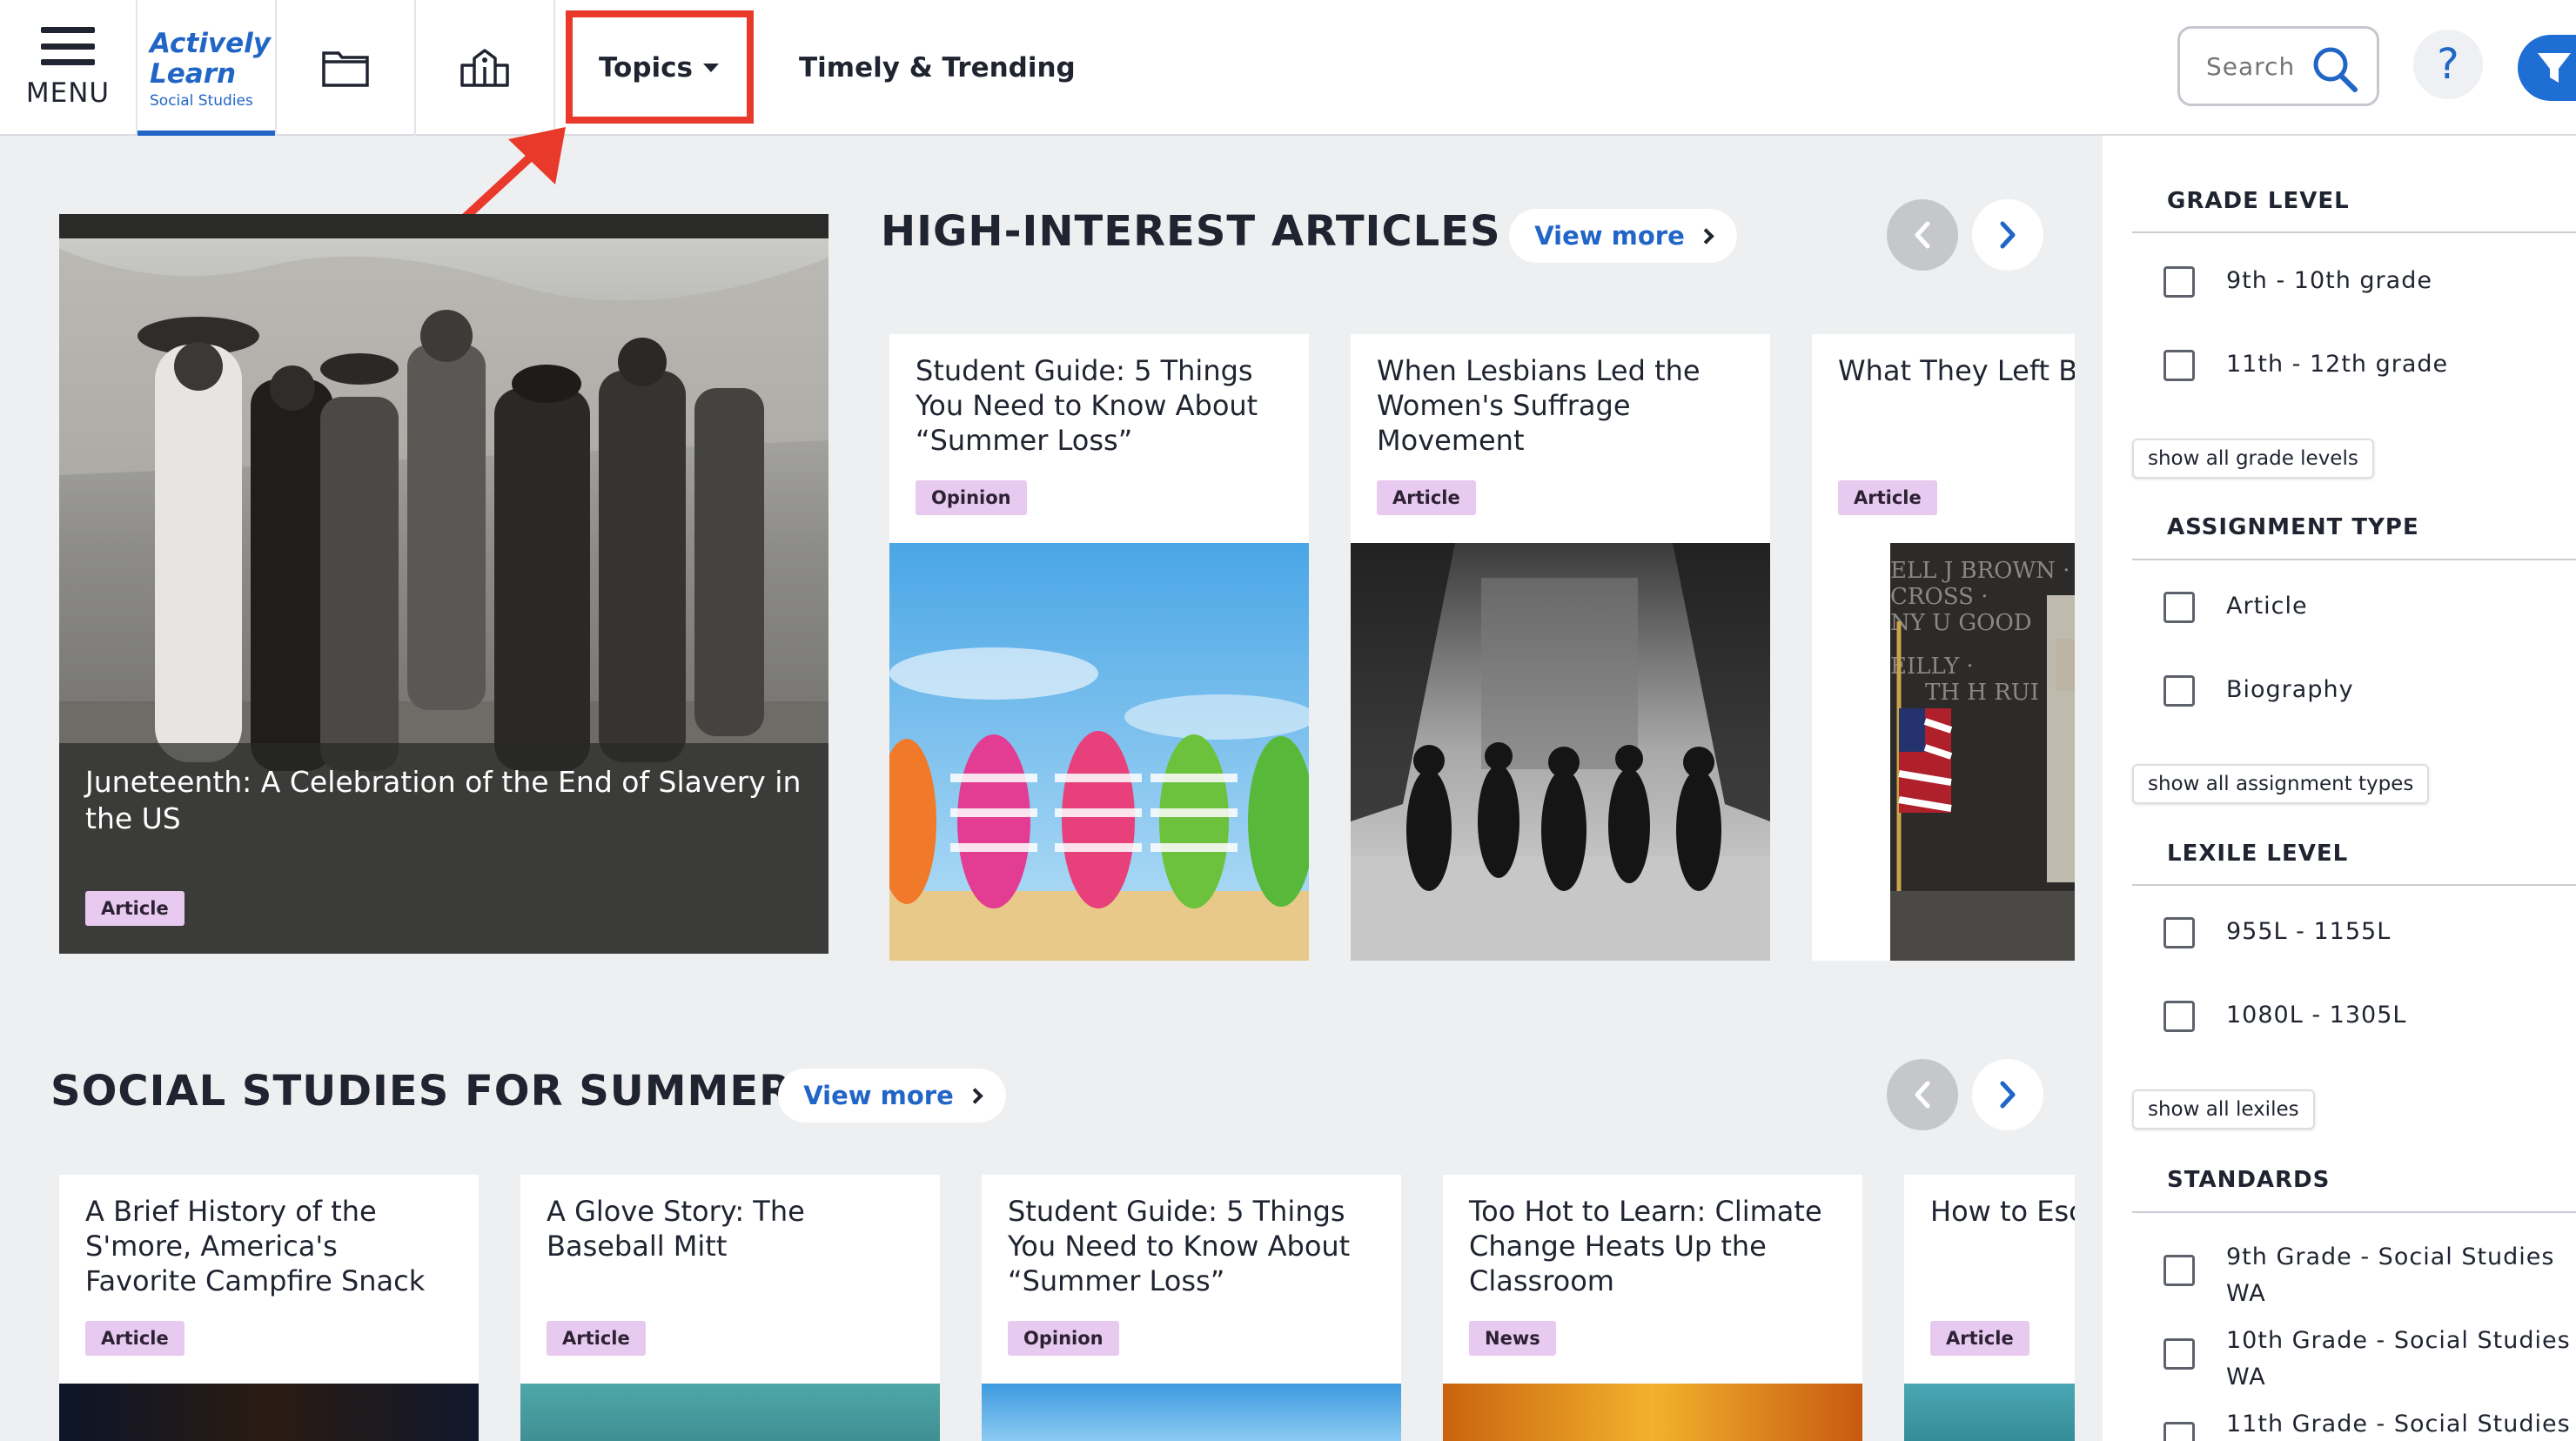 Image resolution: width=2576 pixels, height=1441 pixels. What do you see at coordinates (1939, 597) in the screenshot?
I see `svg-text: CROSS ·` at bounding box center [1939, 597].